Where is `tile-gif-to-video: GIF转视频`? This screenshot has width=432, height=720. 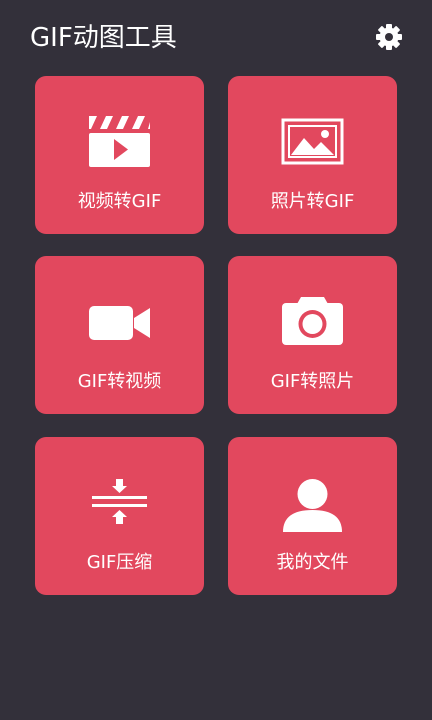 tile-gif-to-video: GIF转视频 is located at coordinates (119, 335).